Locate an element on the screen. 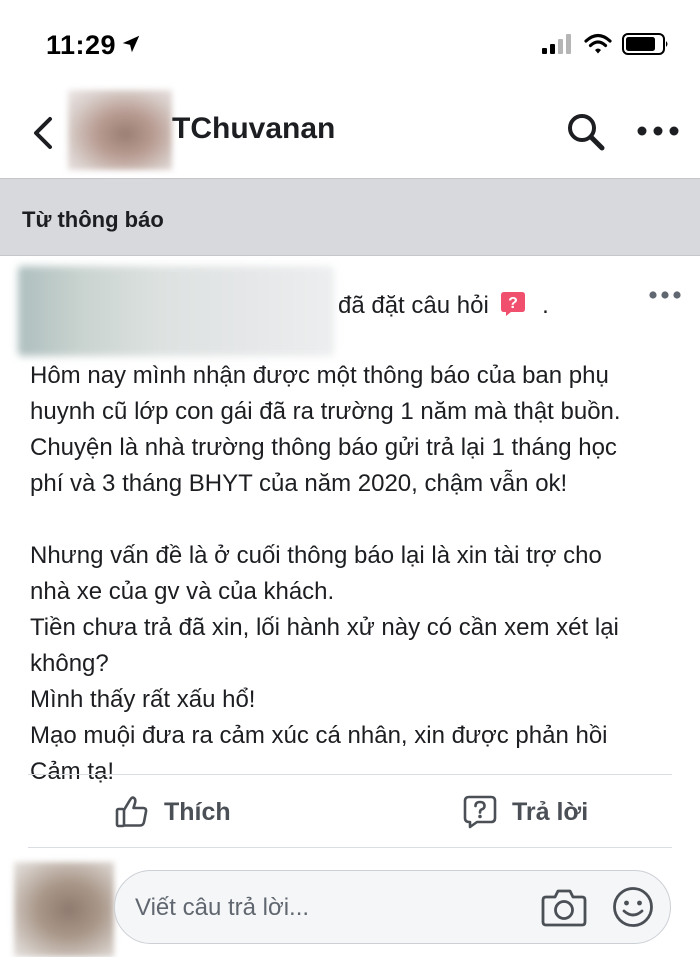 The width and height of the screenshot is (700, 957). chevron-left-icon is located at coordinates (43, 133).